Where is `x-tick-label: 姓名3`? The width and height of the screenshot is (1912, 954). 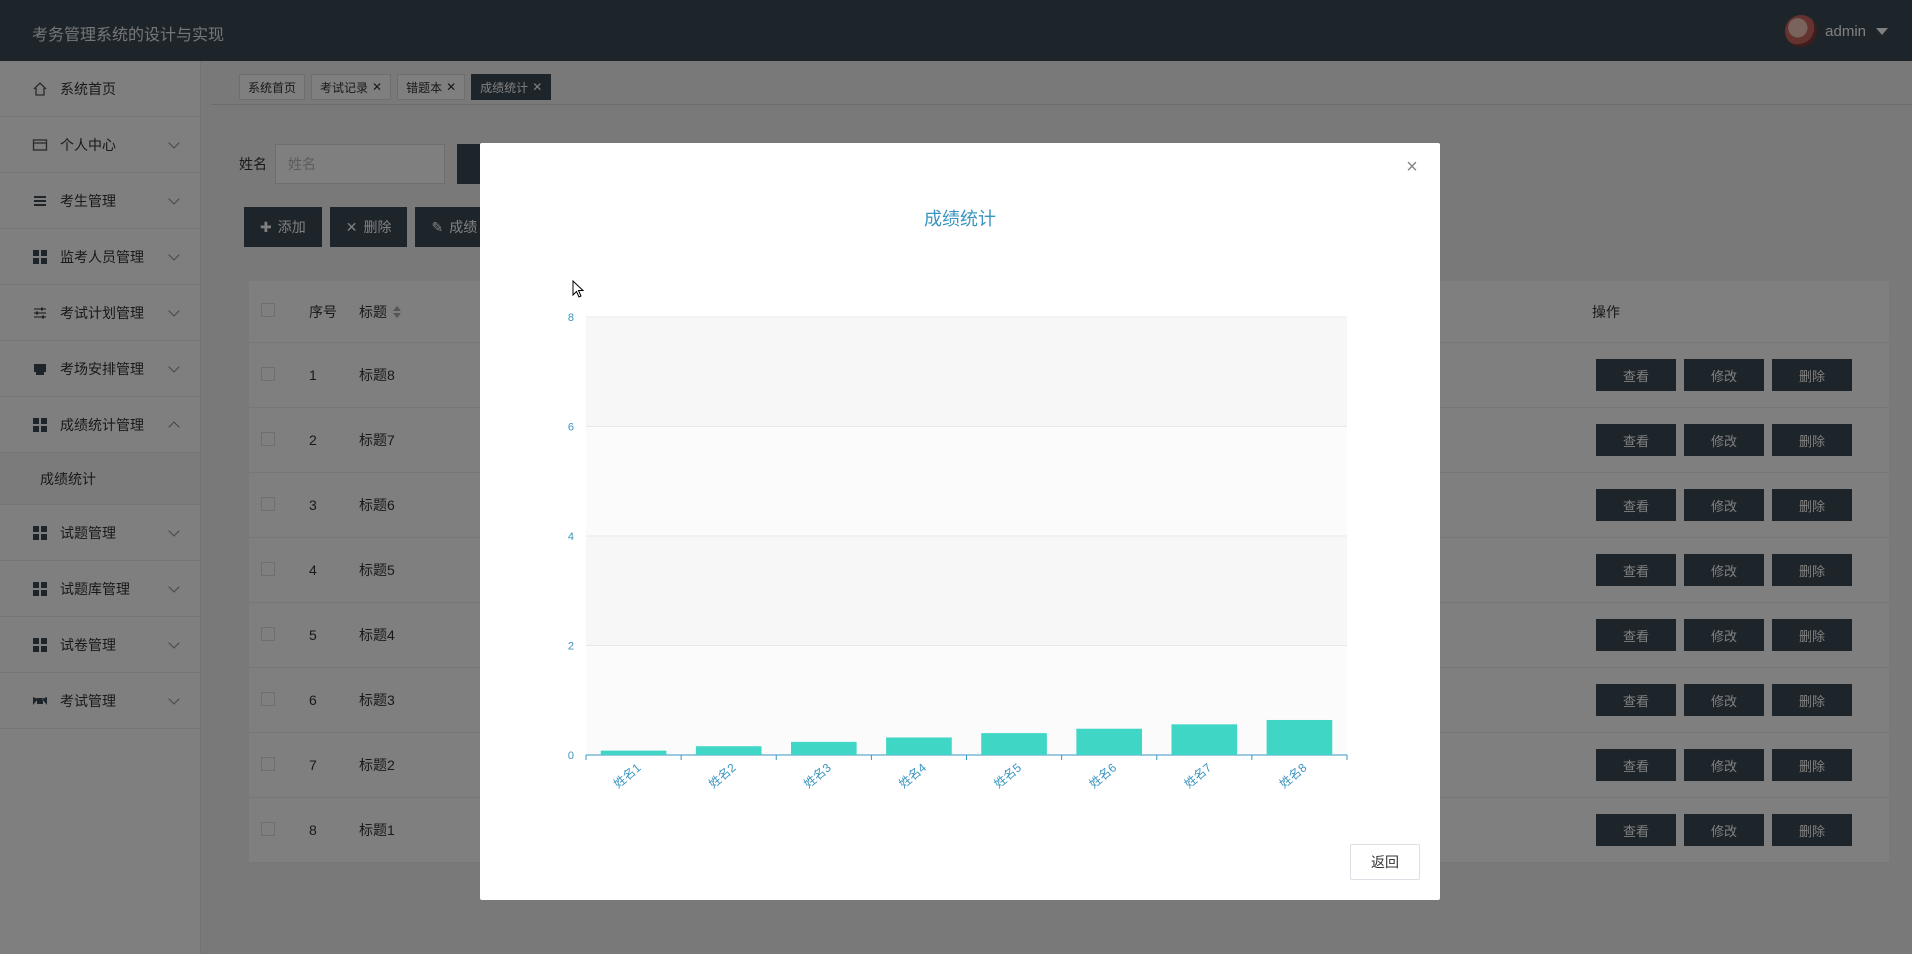 x-tick-label: 姓名3 is located at coordinates (817, 775).